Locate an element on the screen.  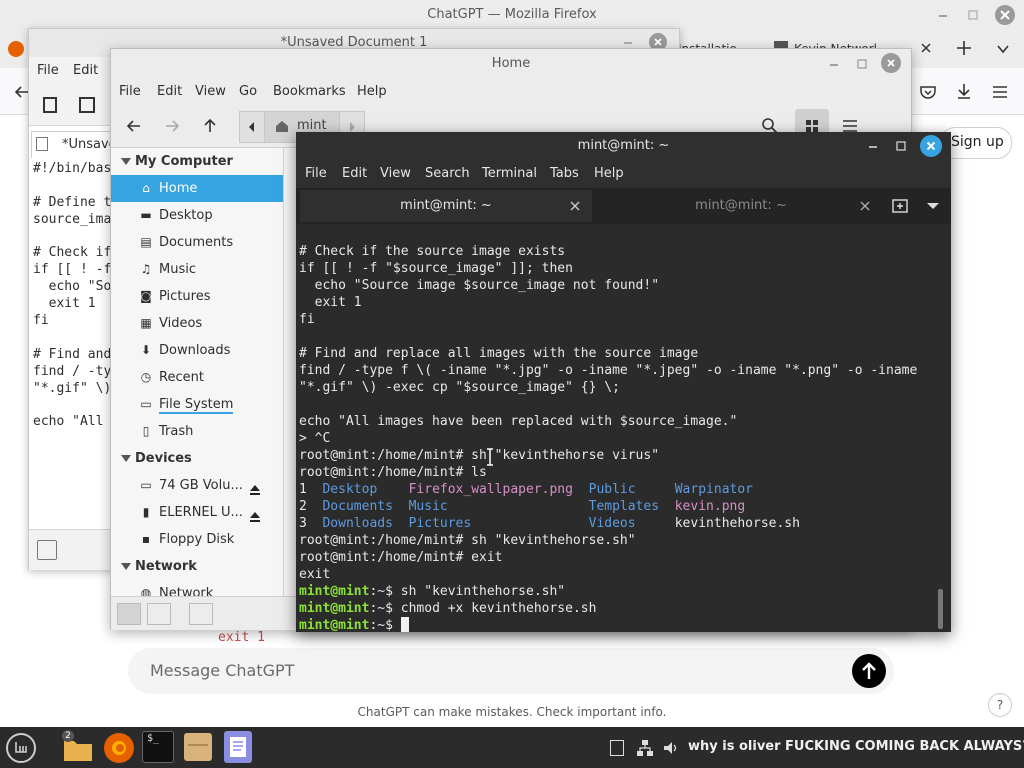
new-document-icon is located at coordinates (50, 105).